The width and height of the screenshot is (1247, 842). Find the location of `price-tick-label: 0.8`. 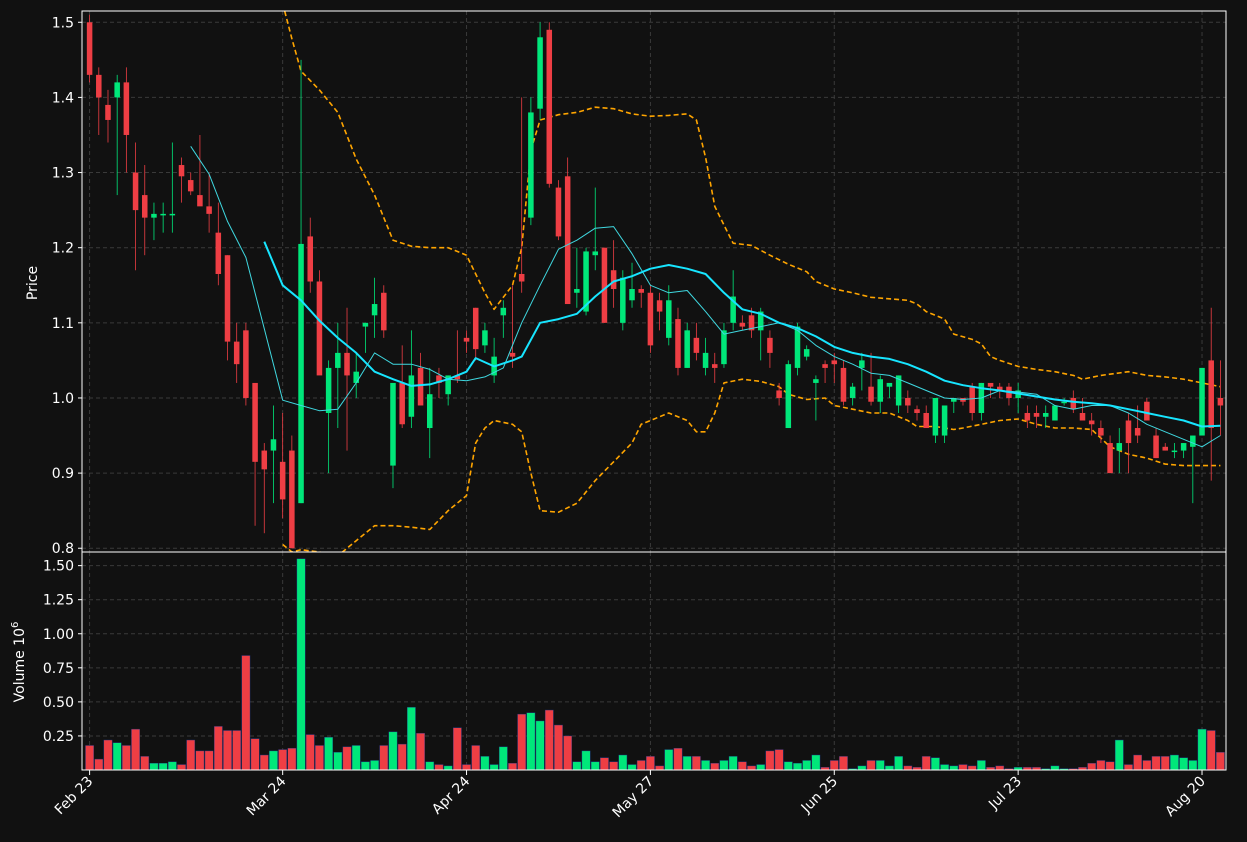

price-tick-label: 0.8 is located at coordinates (63, 549).